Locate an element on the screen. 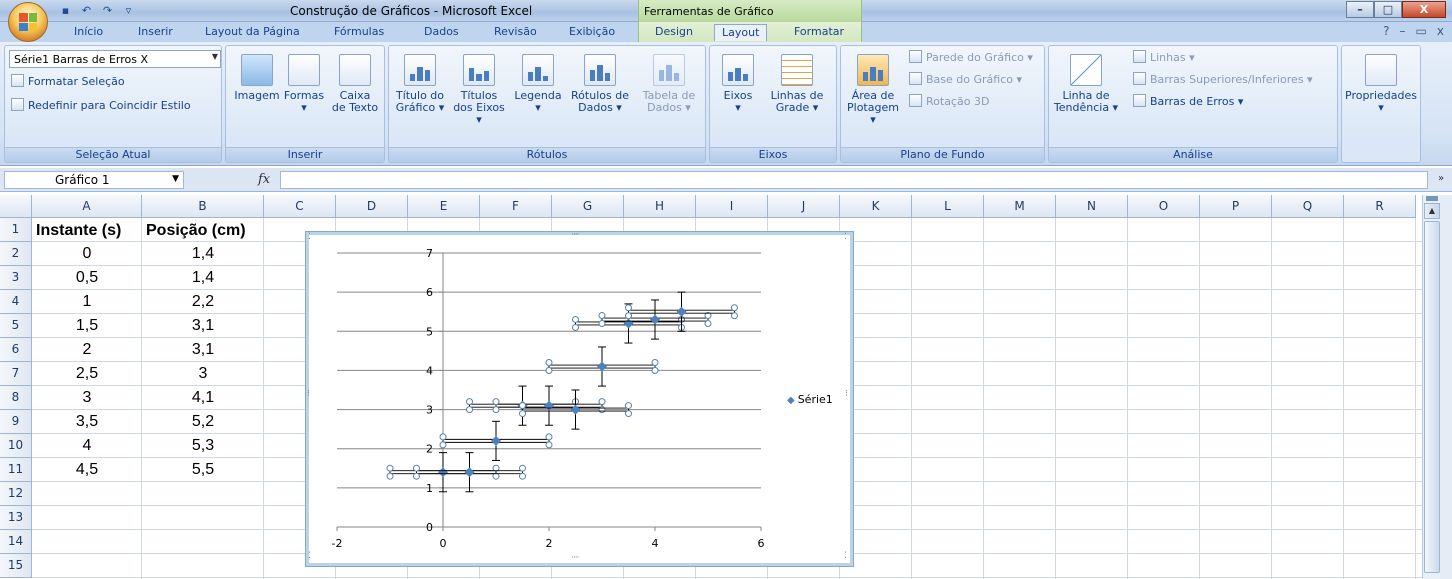 Image resolution: width=1452 pixels, height=579 pixels. row-header: 4 is located at coordinates (16, 302).